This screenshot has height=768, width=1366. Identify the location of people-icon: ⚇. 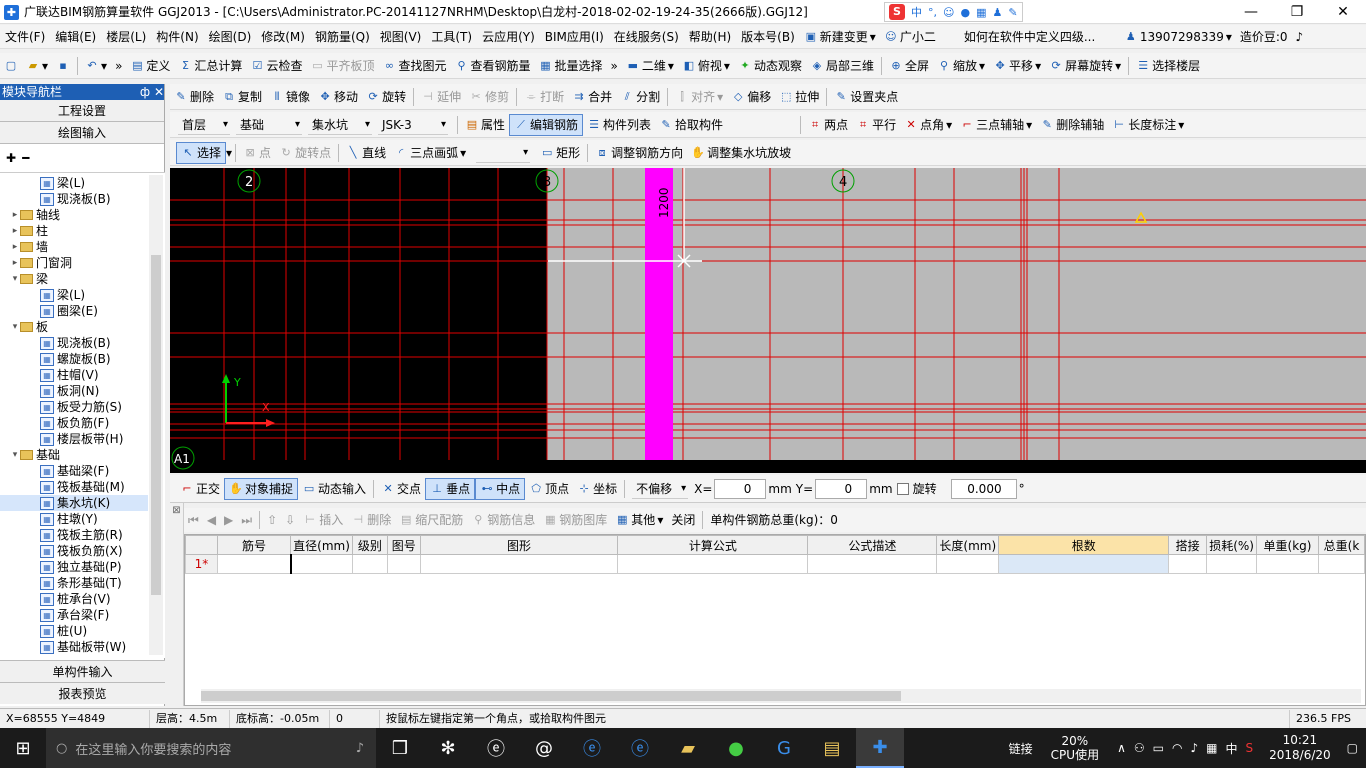
(1139, 748).